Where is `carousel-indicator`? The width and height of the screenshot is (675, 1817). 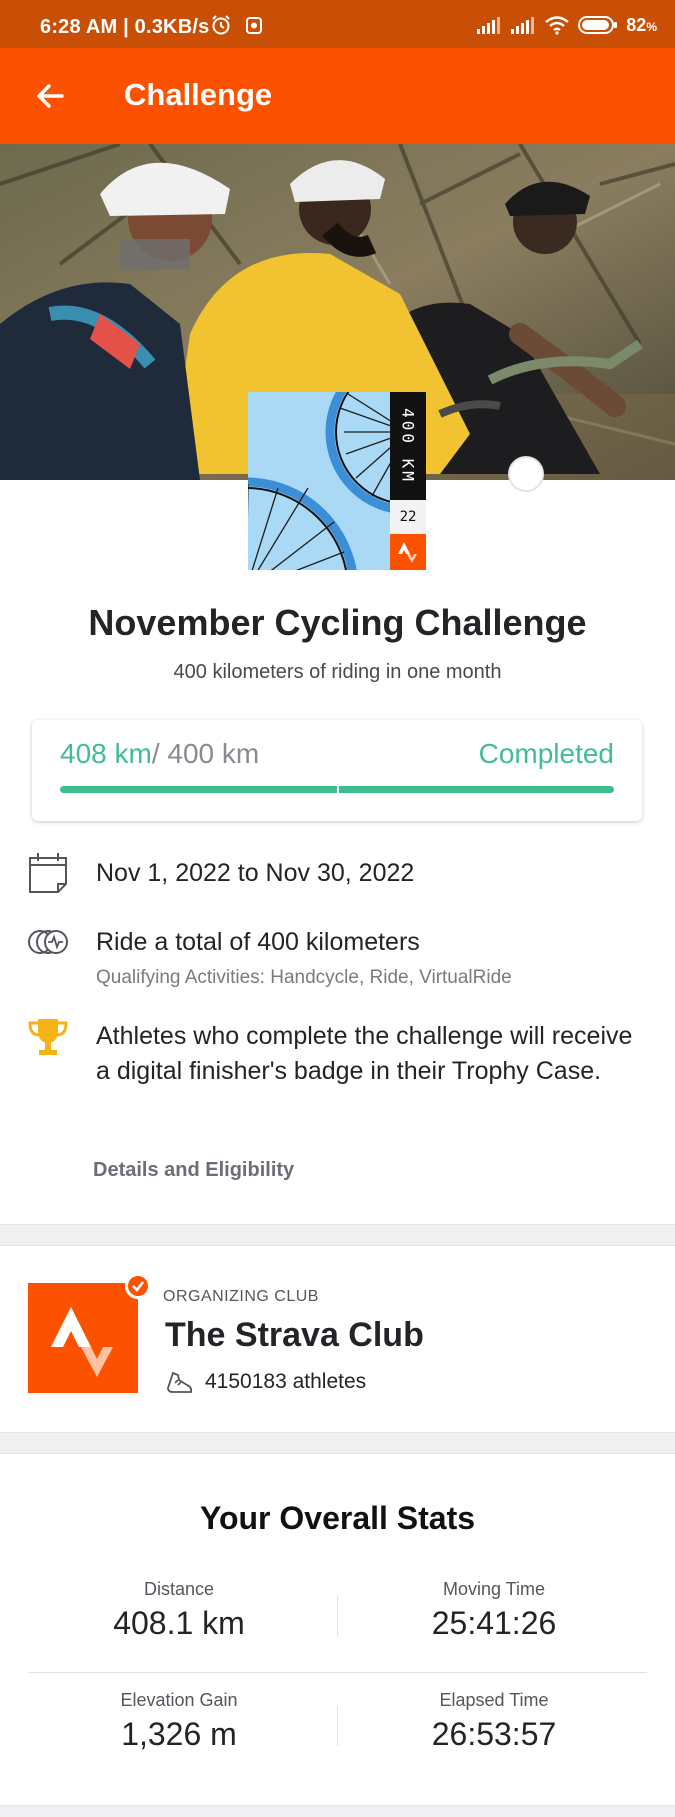 carousel-indicator is located at coordinates (526, 474).